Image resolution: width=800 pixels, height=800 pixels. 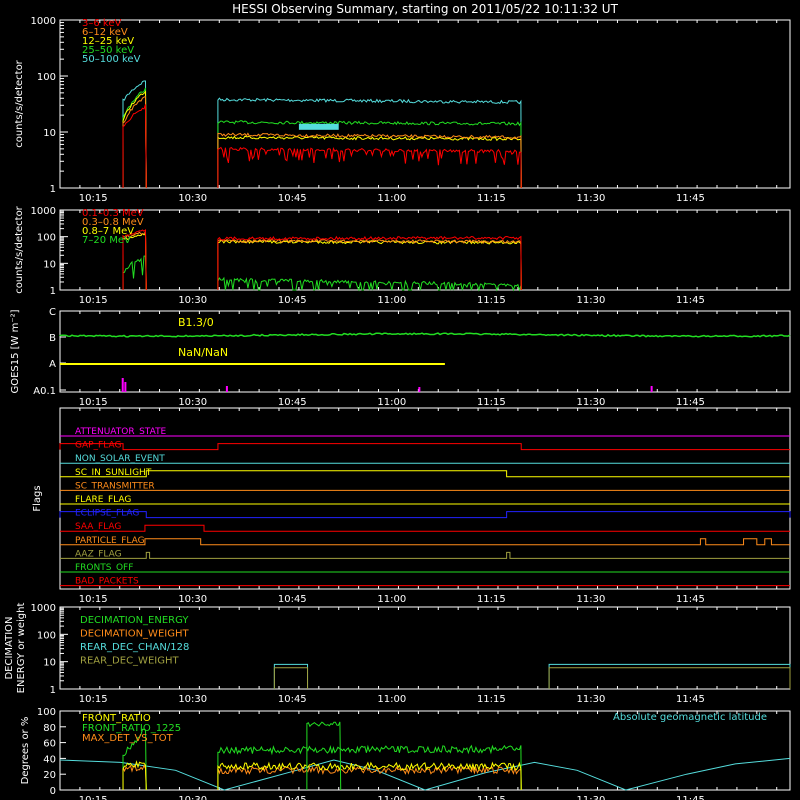 I want to click on flag-label: GAP_FLAG, so click(x=98, y=446).